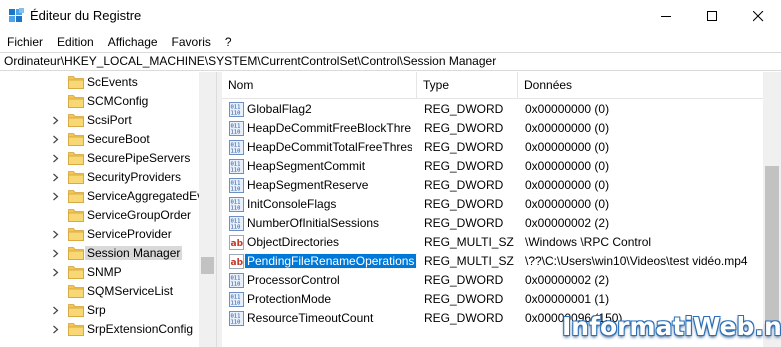  What do you see at coordinates (129, 234) in the screenshot?
I see `tree-item-label: ServiceProvider` at bounding box center [129, 234].